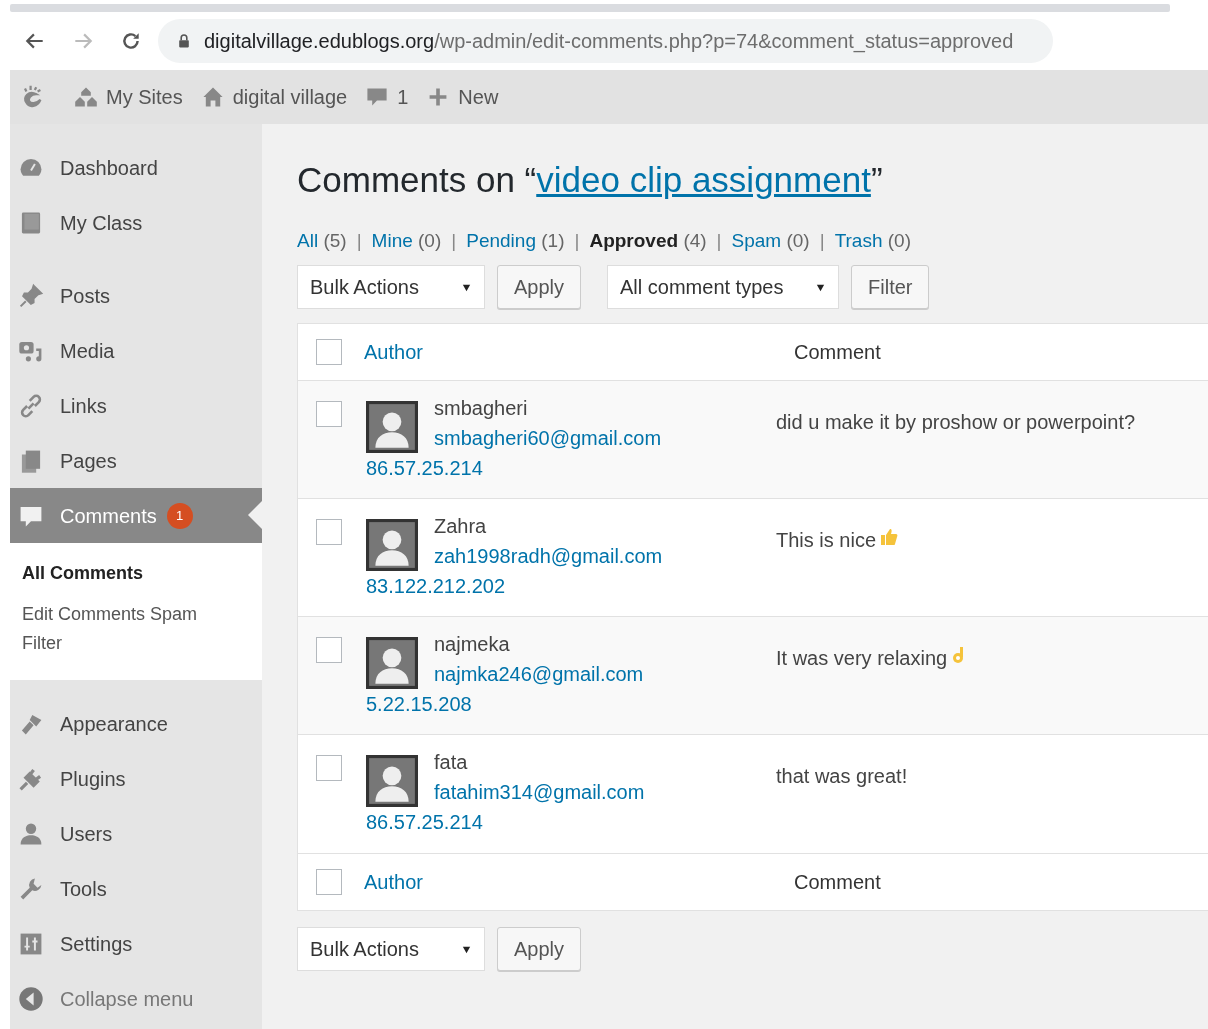  What do you see at coordinates (136, 350) in the screenshot?
I see `menu-item: Media` at bounding box center [136, 350].